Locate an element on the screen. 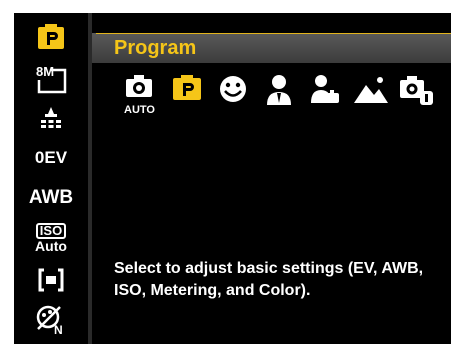  sidebar-item-color: N is located at coordinates (51, 320).